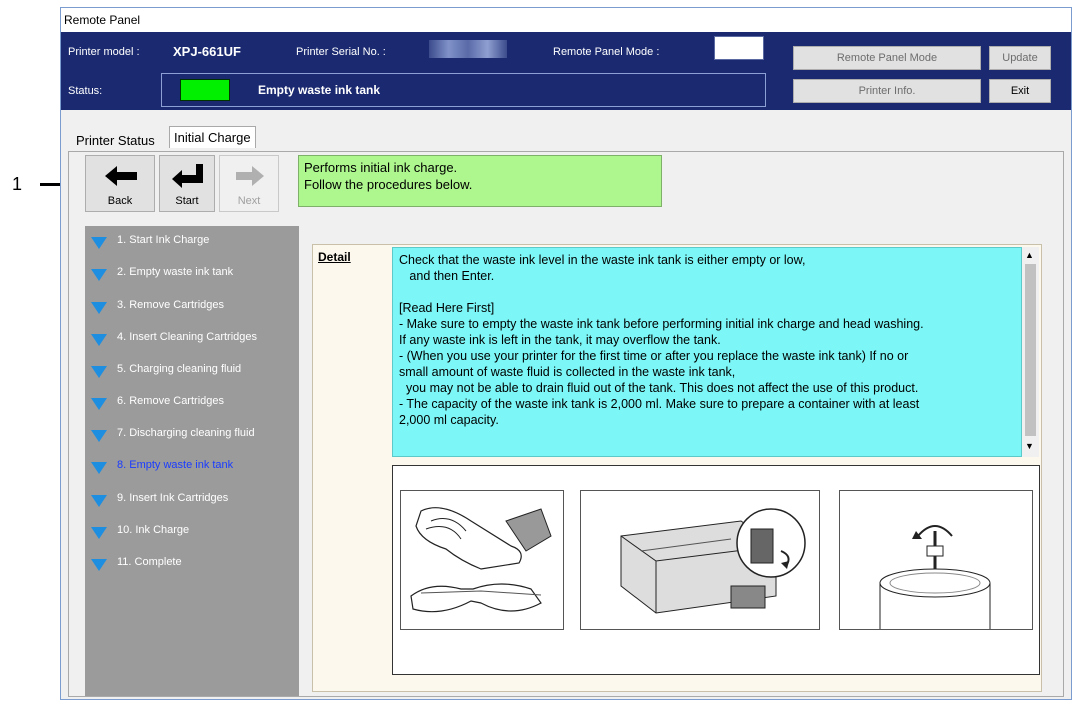 The width and height of the screenshot is (1081, 702). Describe the element at coordinates (190, 467) in the screenshot. I see `step-item-active: 8. Empty waste ink tank` at that location.